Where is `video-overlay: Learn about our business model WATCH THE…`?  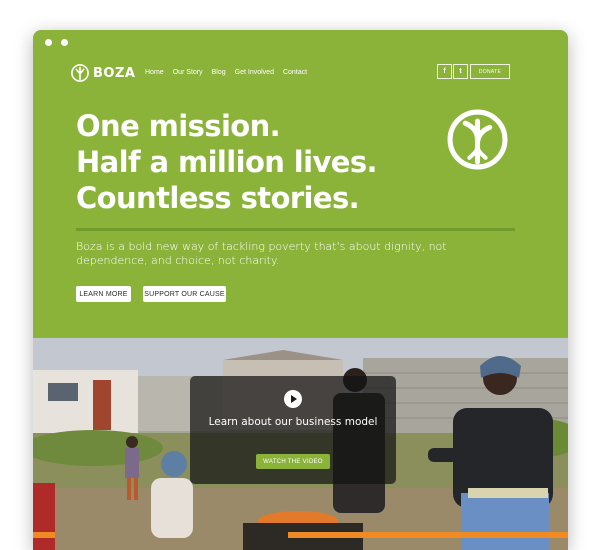 video-overlay: Learn about our business model WATCH THE… is located at coordinates (293, 430).